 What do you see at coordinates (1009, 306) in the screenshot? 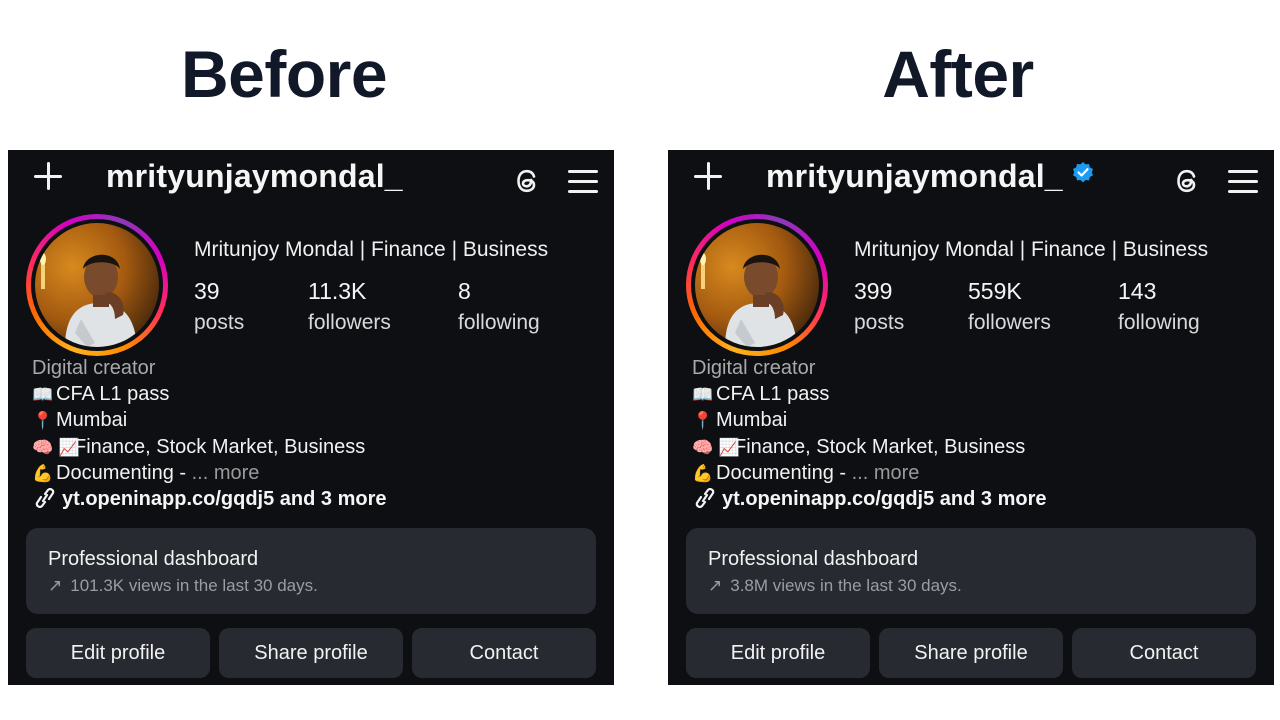
I see `stat-followers: 559K followers` at bounding box center [1009, 306].